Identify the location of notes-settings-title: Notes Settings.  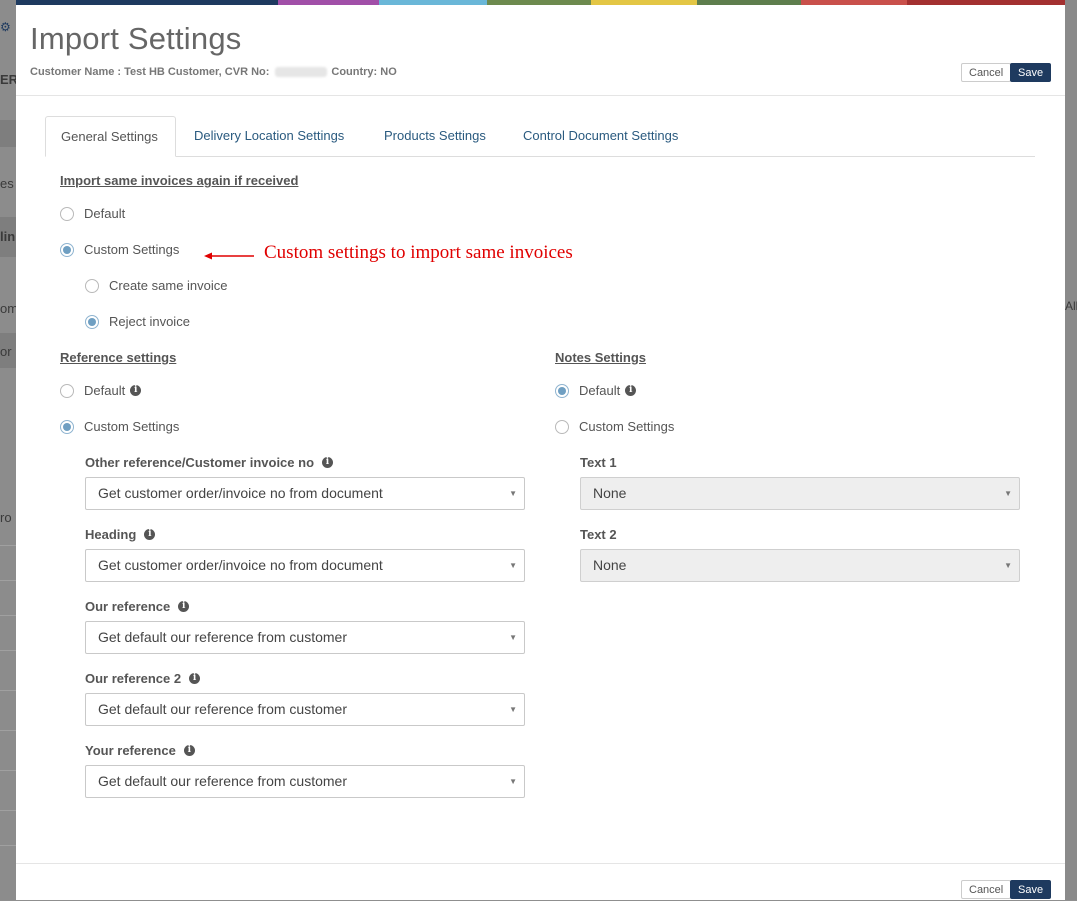
(601, 357).